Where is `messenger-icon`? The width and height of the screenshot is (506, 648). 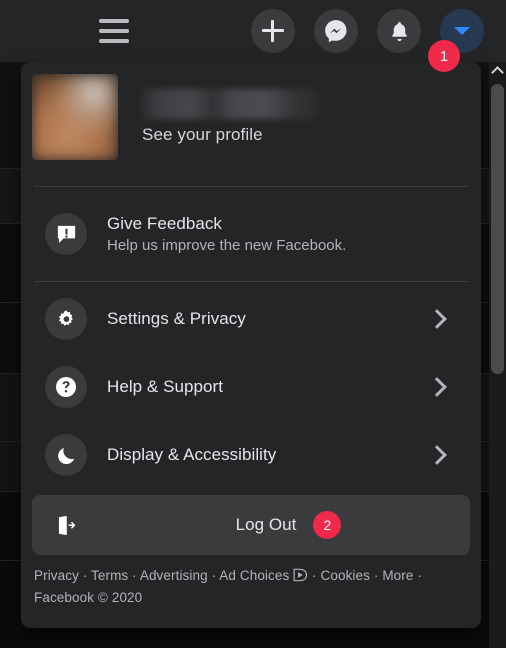 messenger-icon is located at coordinates (336, 31).